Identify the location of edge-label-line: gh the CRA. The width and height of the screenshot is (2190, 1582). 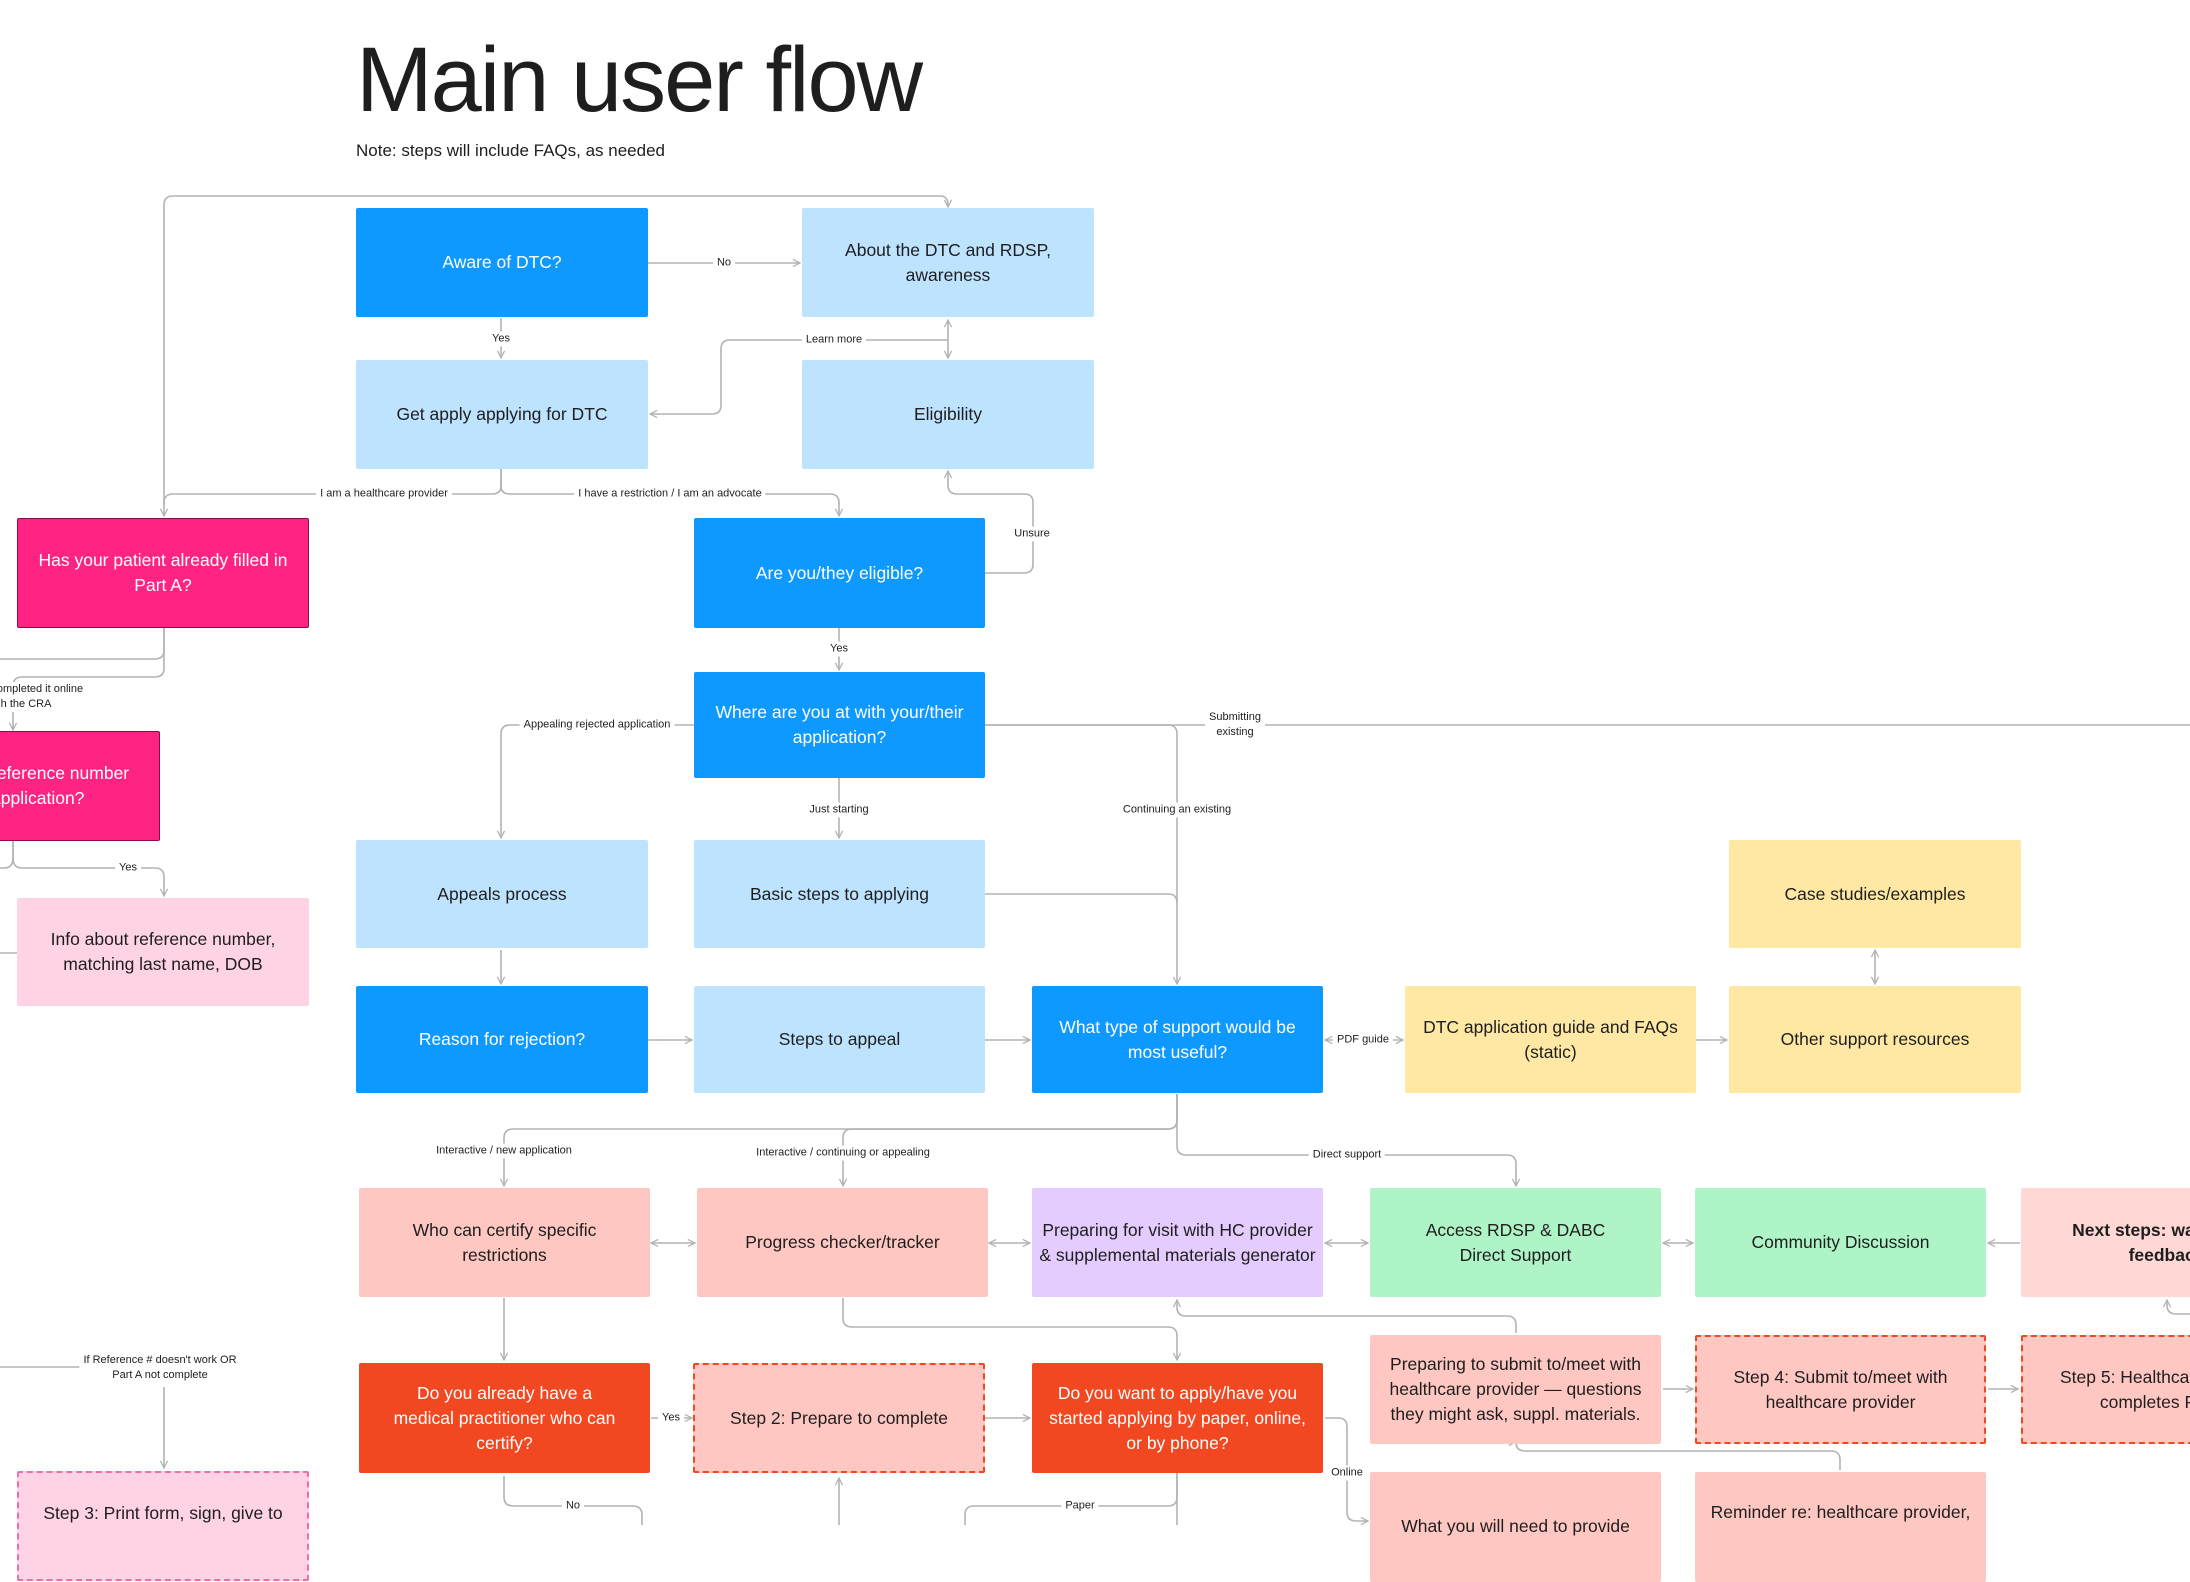
(25, 704).